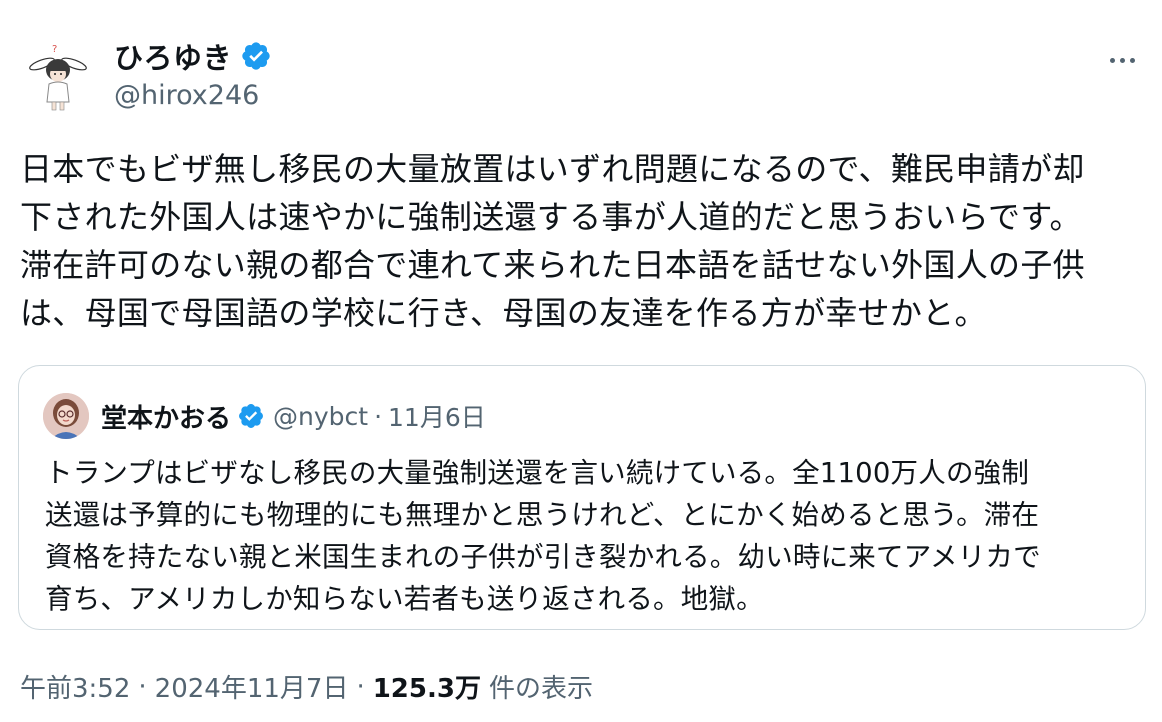 The width and height of the screenshot is (1162, 722). I want to click on quoted-author-handle: @nybct, so click(320, 416).